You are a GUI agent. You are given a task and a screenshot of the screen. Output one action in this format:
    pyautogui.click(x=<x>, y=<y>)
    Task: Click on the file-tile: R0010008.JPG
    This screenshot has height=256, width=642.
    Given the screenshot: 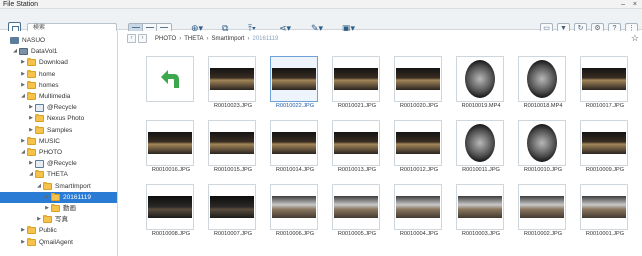 What is the action you would take?
    pyautogui.click(x=174, y=210)
    